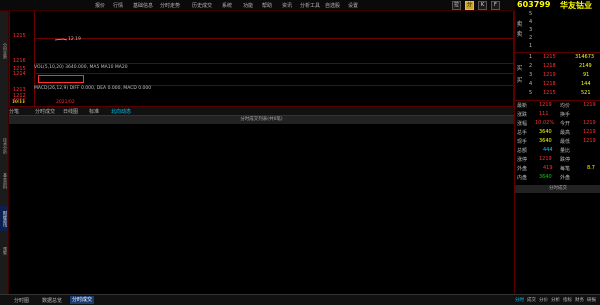 The image size is (600, 305). What do you see at coordinates (118, 5) in the screenshot?
I see `menu-market: 行情` at bounding box center [118, 5].